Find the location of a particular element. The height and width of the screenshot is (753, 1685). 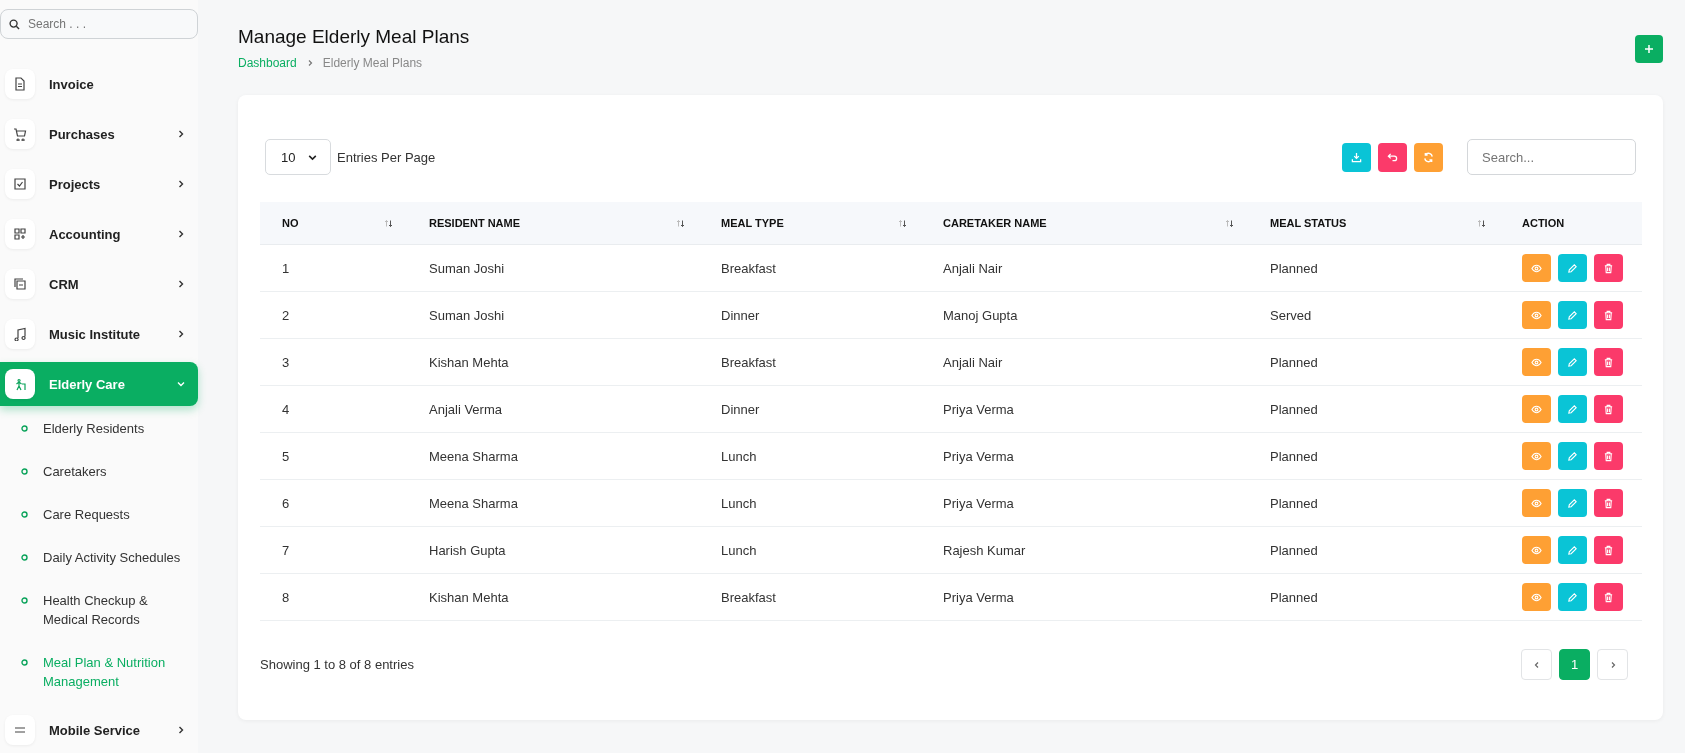

sidebar-item: Music Institute is located at coordinates (99, 334).